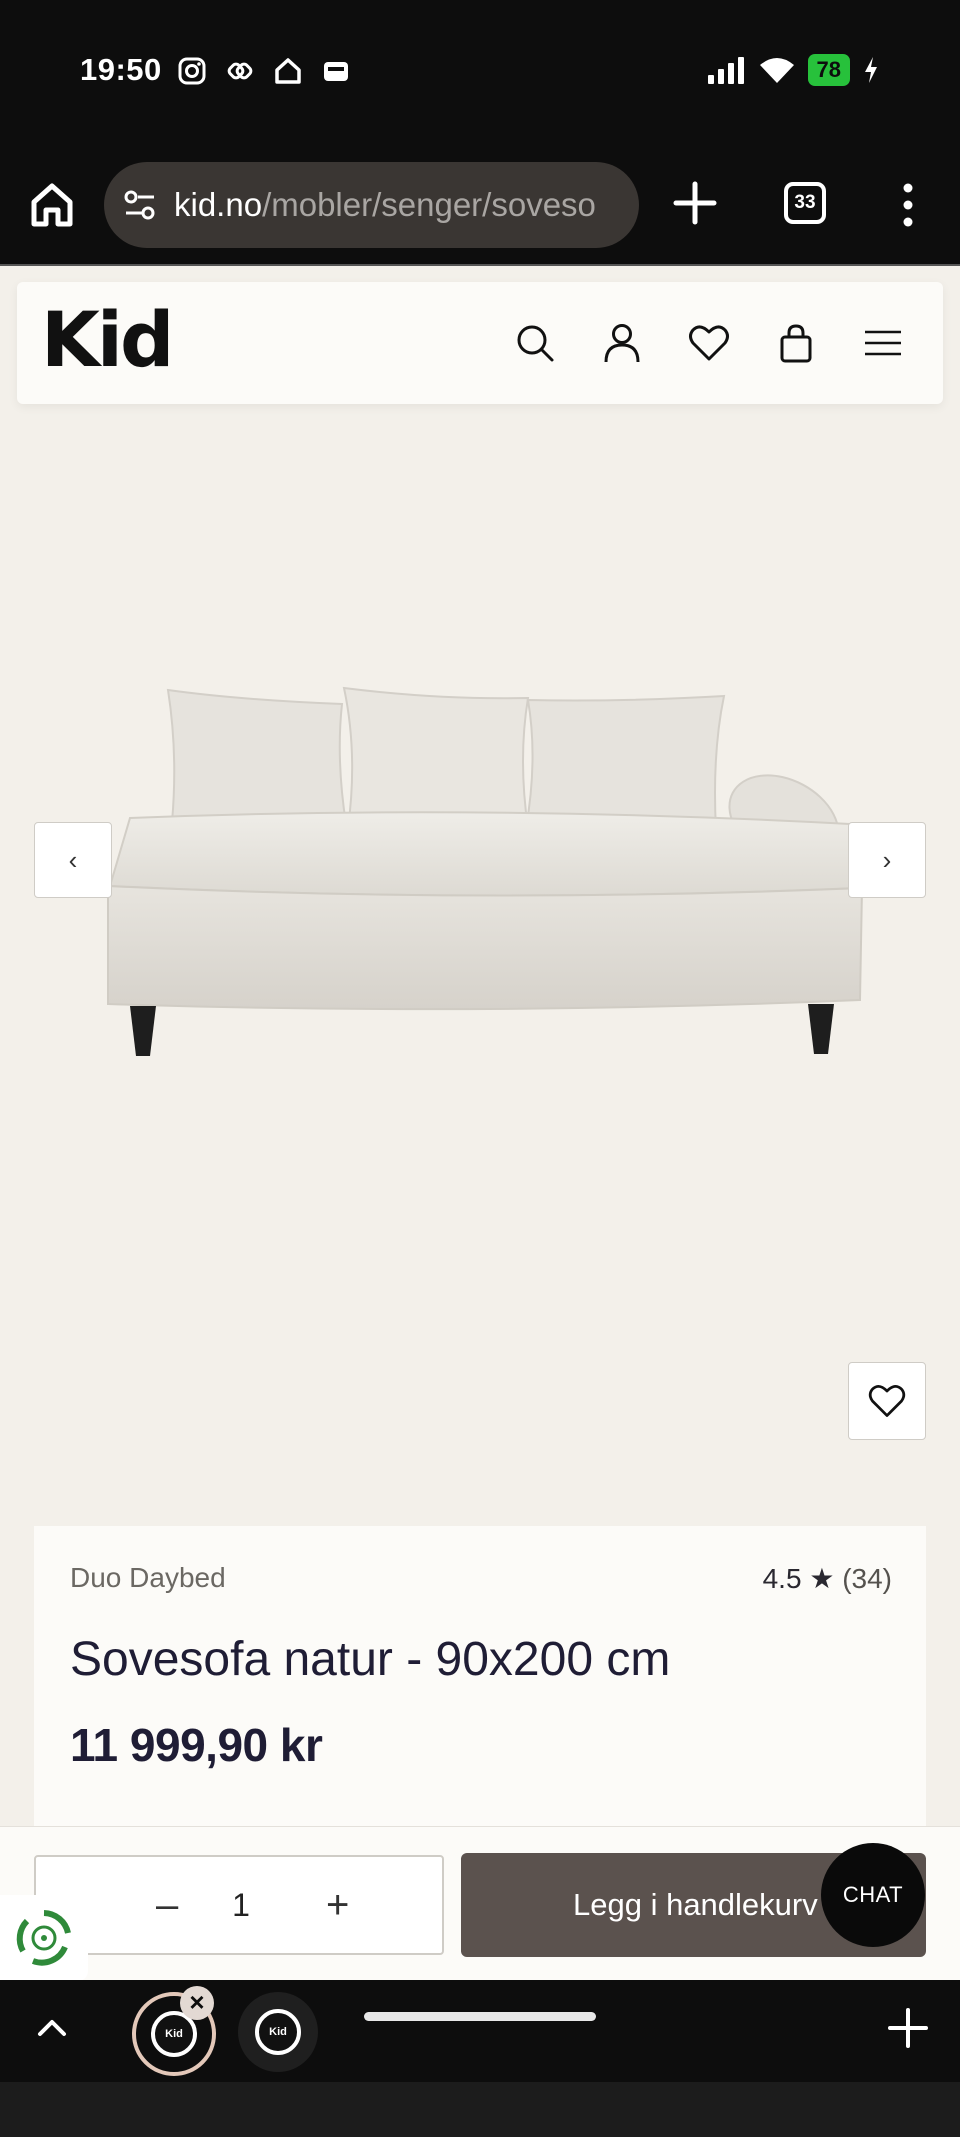  I want to click on product-brand: Duo Daybed, so click(148, 1578).